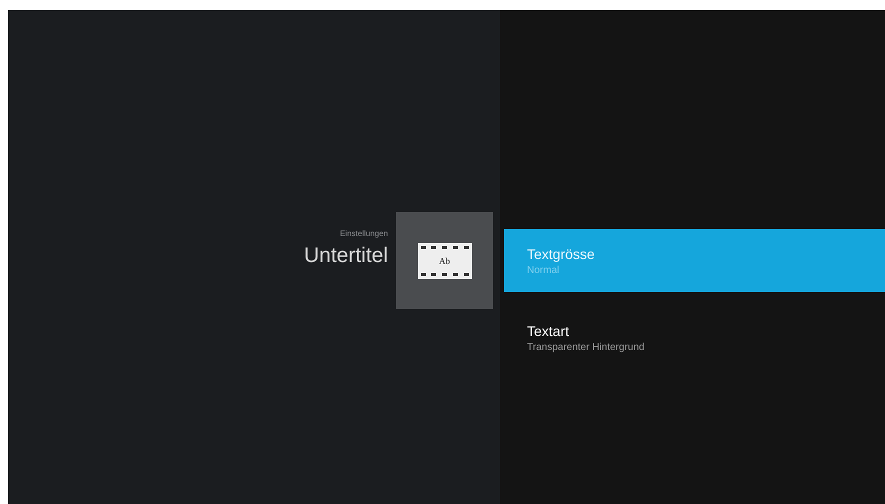 The width and height of the screenshot is (885, 504). I want to click on item-subtitle: Transparenter Hintergrund, so click(586, 347).